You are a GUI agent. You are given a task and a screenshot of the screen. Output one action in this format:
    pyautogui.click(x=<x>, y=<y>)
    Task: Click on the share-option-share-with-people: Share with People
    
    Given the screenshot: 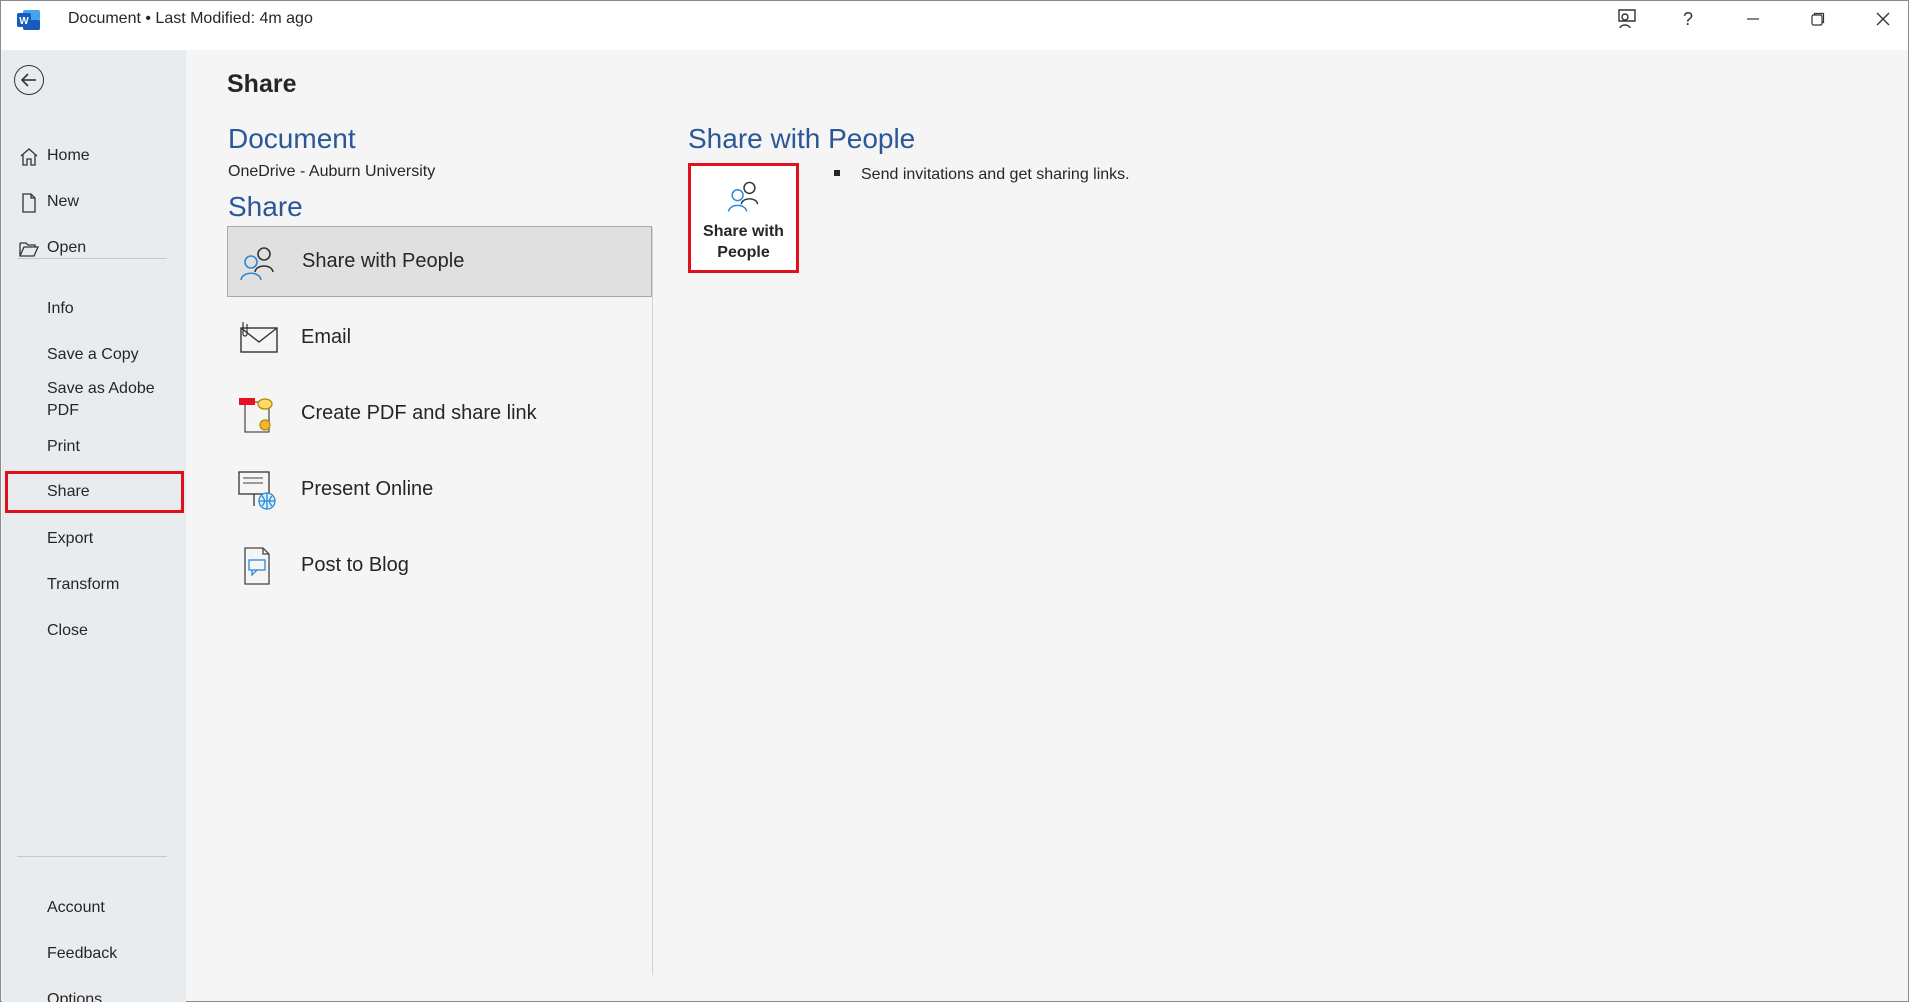 What is the action you would take?
    pyautogui.click(x=439, y=261)
    